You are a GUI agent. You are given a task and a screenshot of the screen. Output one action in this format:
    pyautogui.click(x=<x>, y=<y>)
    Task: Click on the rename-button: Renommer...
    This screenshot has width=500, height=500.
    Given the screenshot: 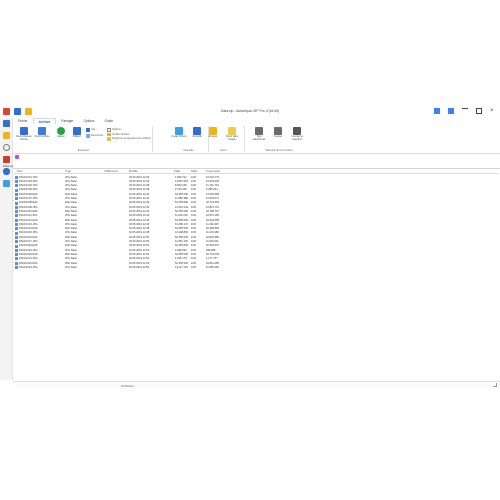 What is the action you would take?
    pyautogui.click(x=95, y=136)
    